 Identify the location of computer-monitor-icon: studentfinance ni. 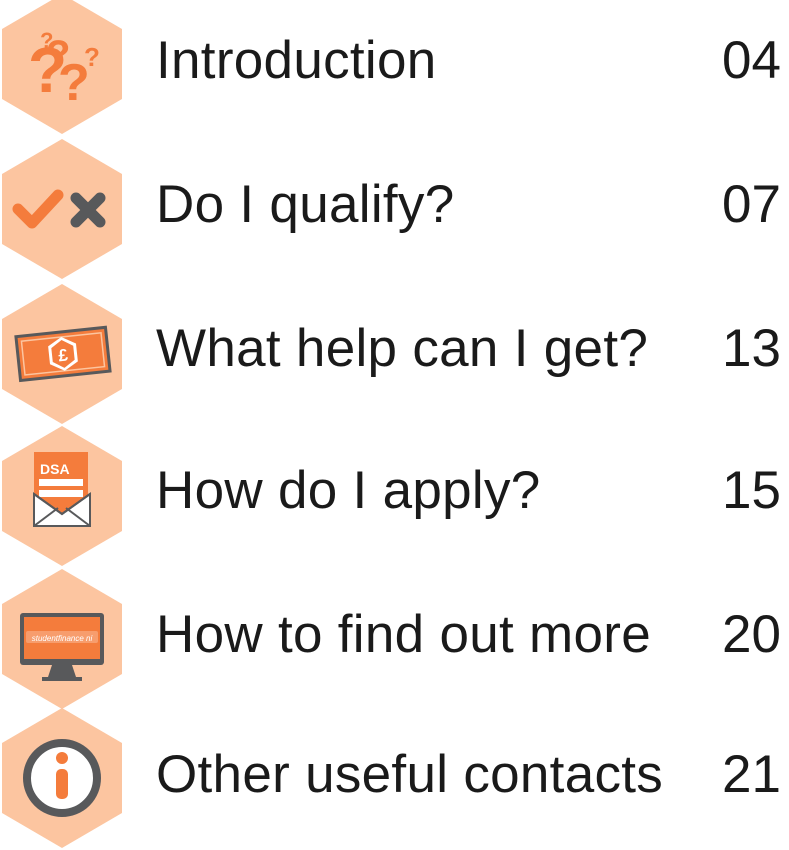
(62, 639).